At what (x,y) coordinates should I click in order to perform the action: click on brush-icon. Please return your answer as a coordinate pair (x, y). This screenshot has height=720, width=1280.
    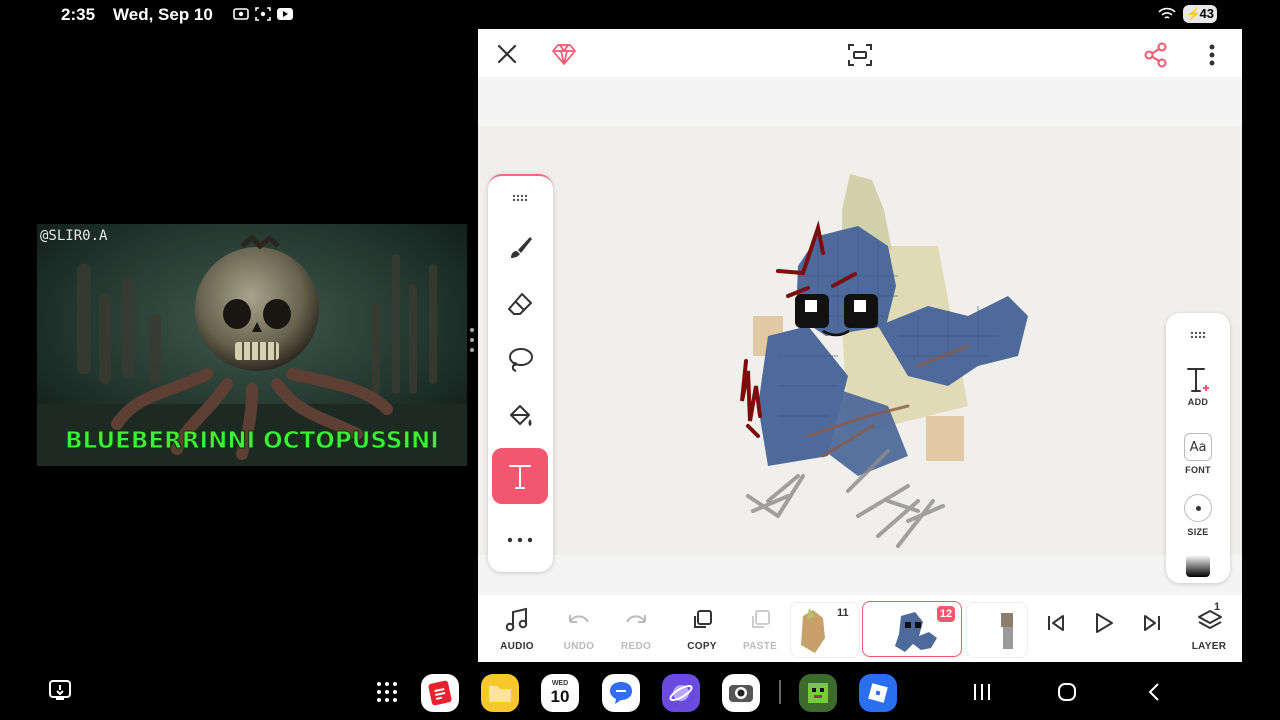
    Looking at the image, I should click on (521, 247).